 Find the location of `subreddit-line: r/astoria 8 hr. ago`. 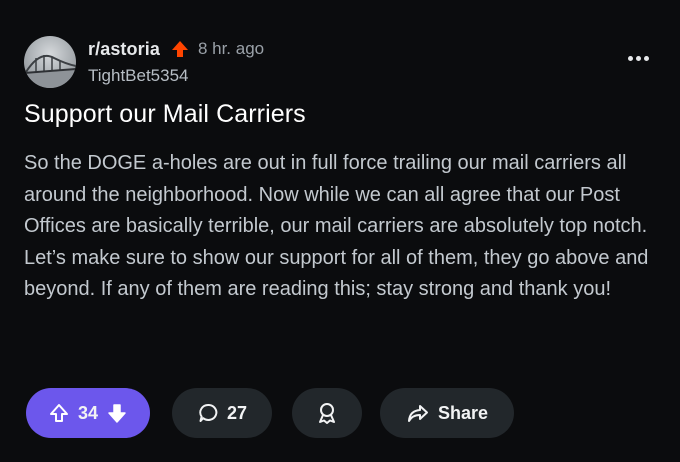

subreddit-line: r/astoria 8 hr. ago is located at coordinates (176, 49).